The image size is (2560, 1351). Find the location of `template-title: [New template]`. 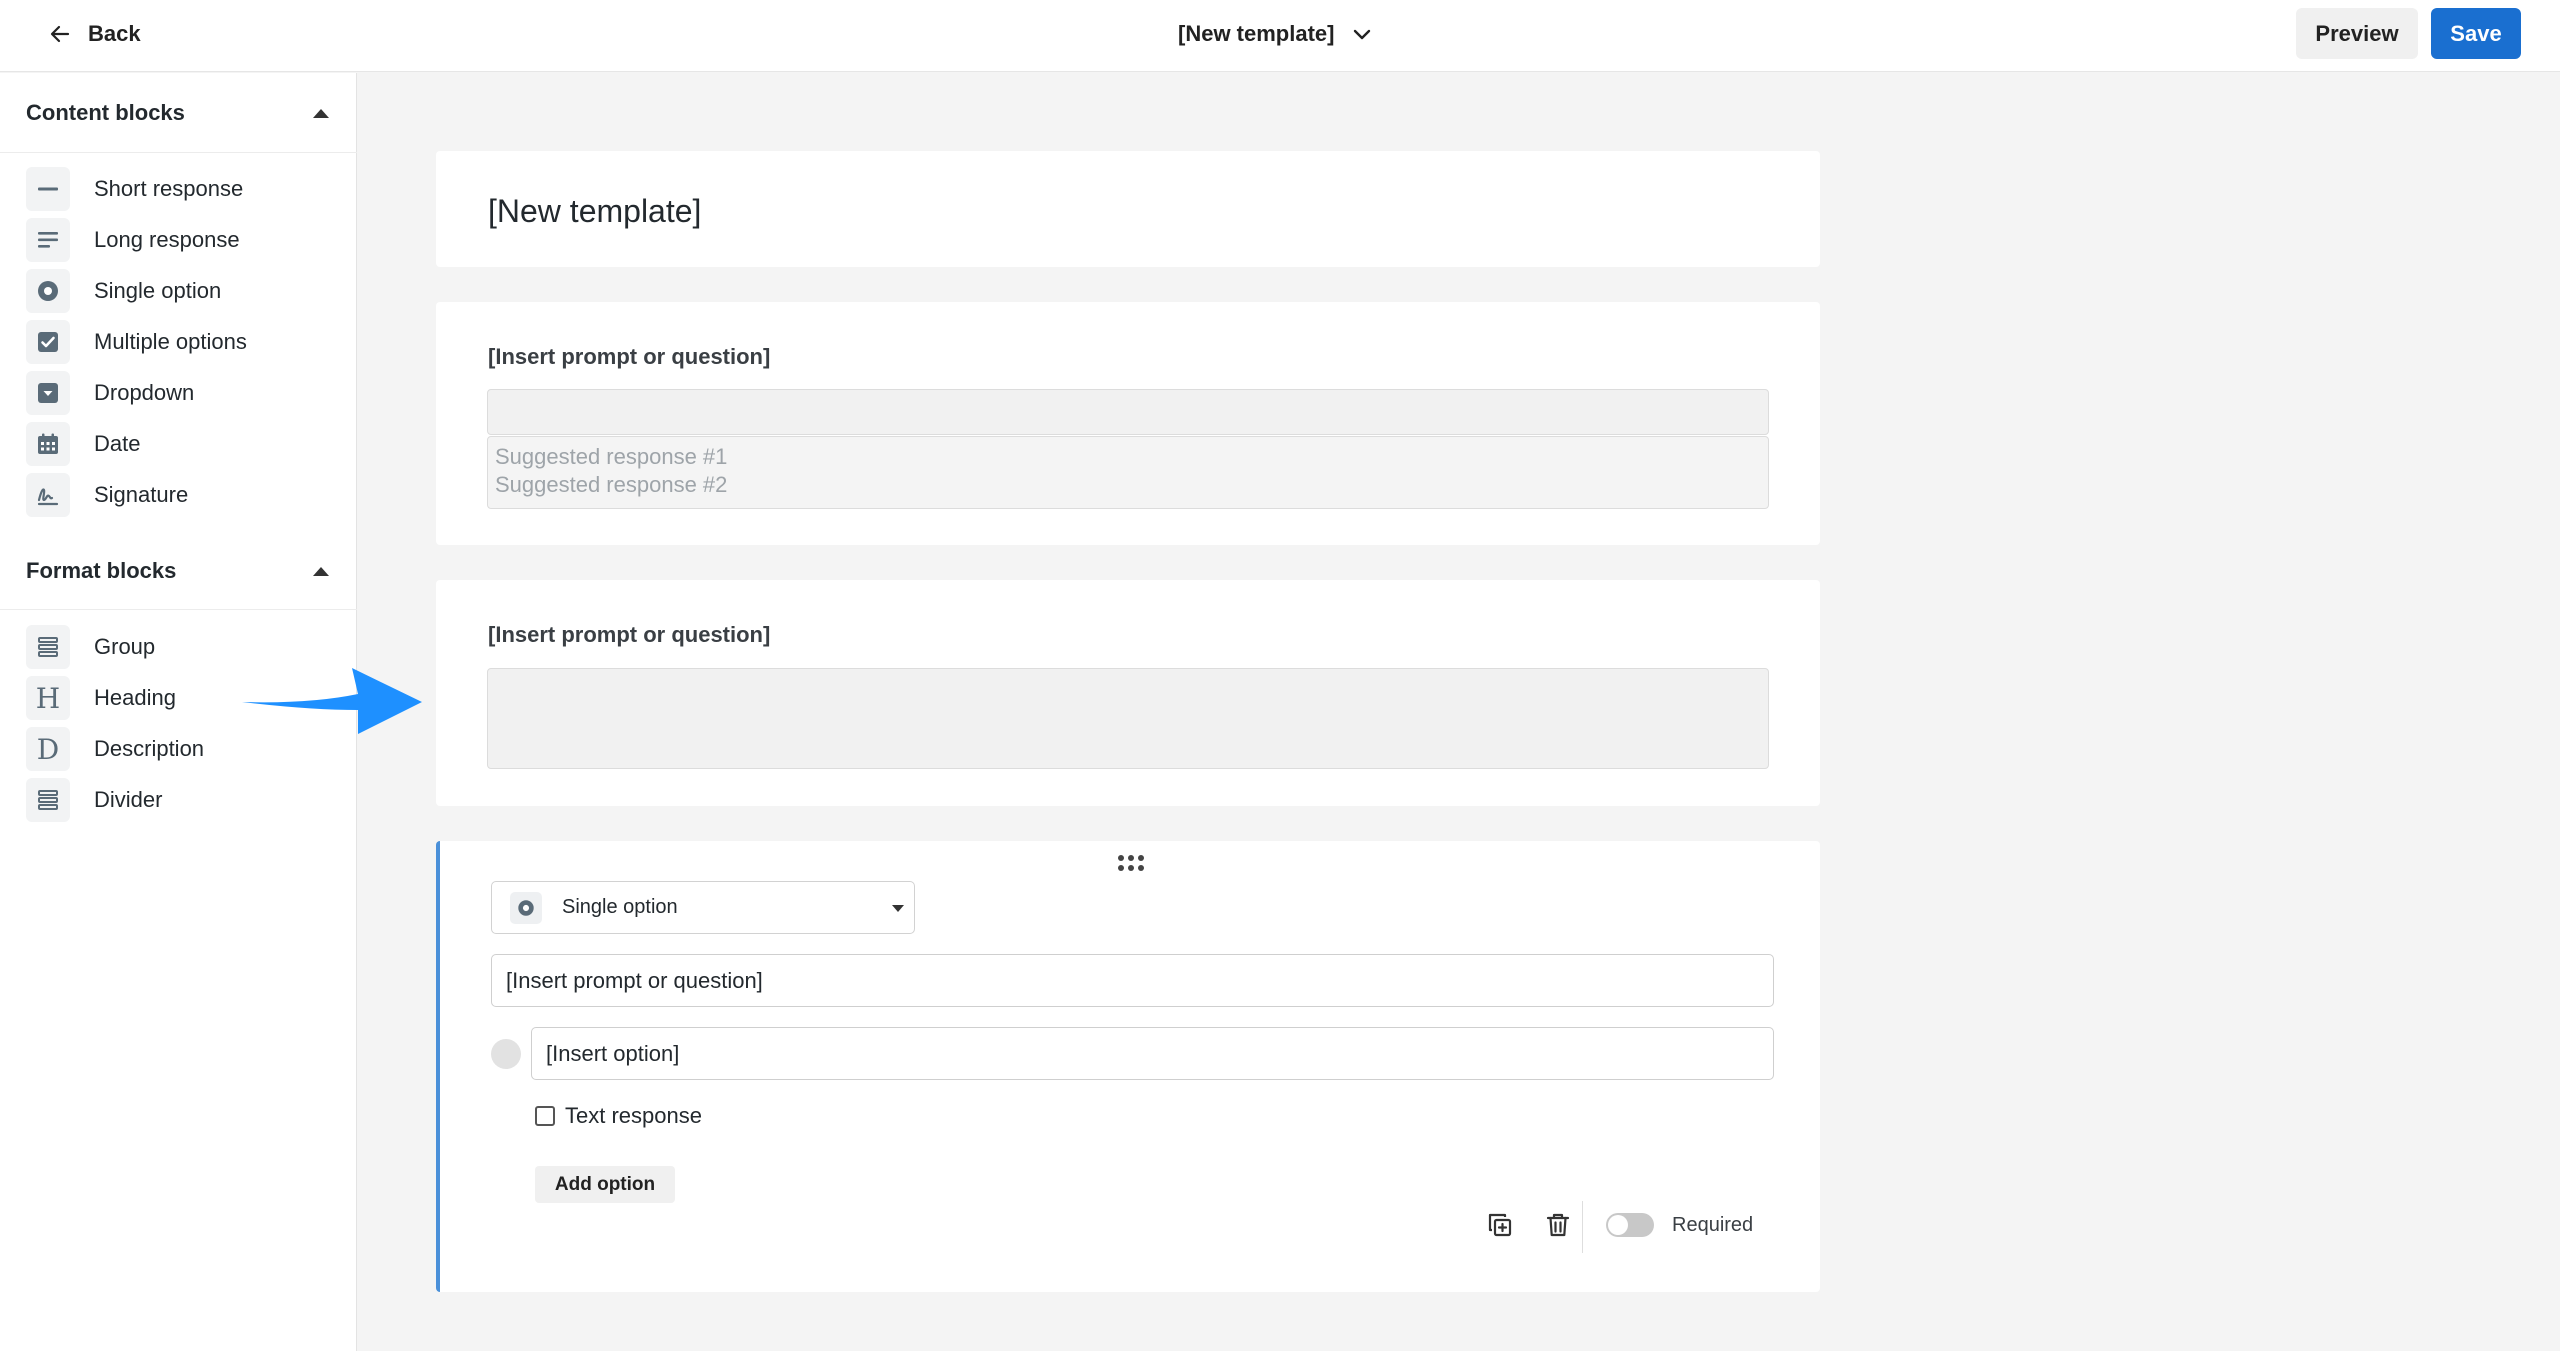

template-title: [New template] is located at coordinates (1256, 33).